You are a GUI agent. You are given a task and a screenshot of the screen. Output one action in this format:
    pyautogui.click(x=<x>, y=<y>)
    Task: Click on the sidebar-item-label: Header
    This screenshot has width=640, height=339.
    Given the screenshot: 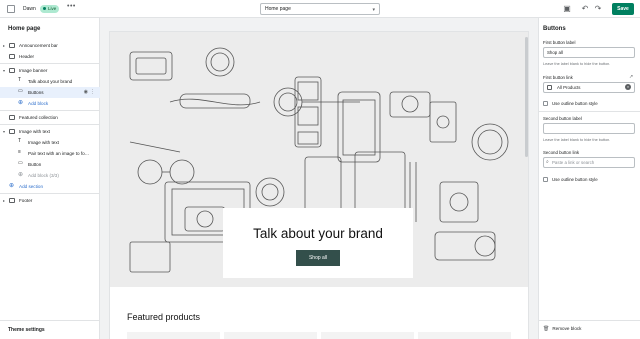 What is the action you would take?
    pyautogui.click(x=27, y=56)
    